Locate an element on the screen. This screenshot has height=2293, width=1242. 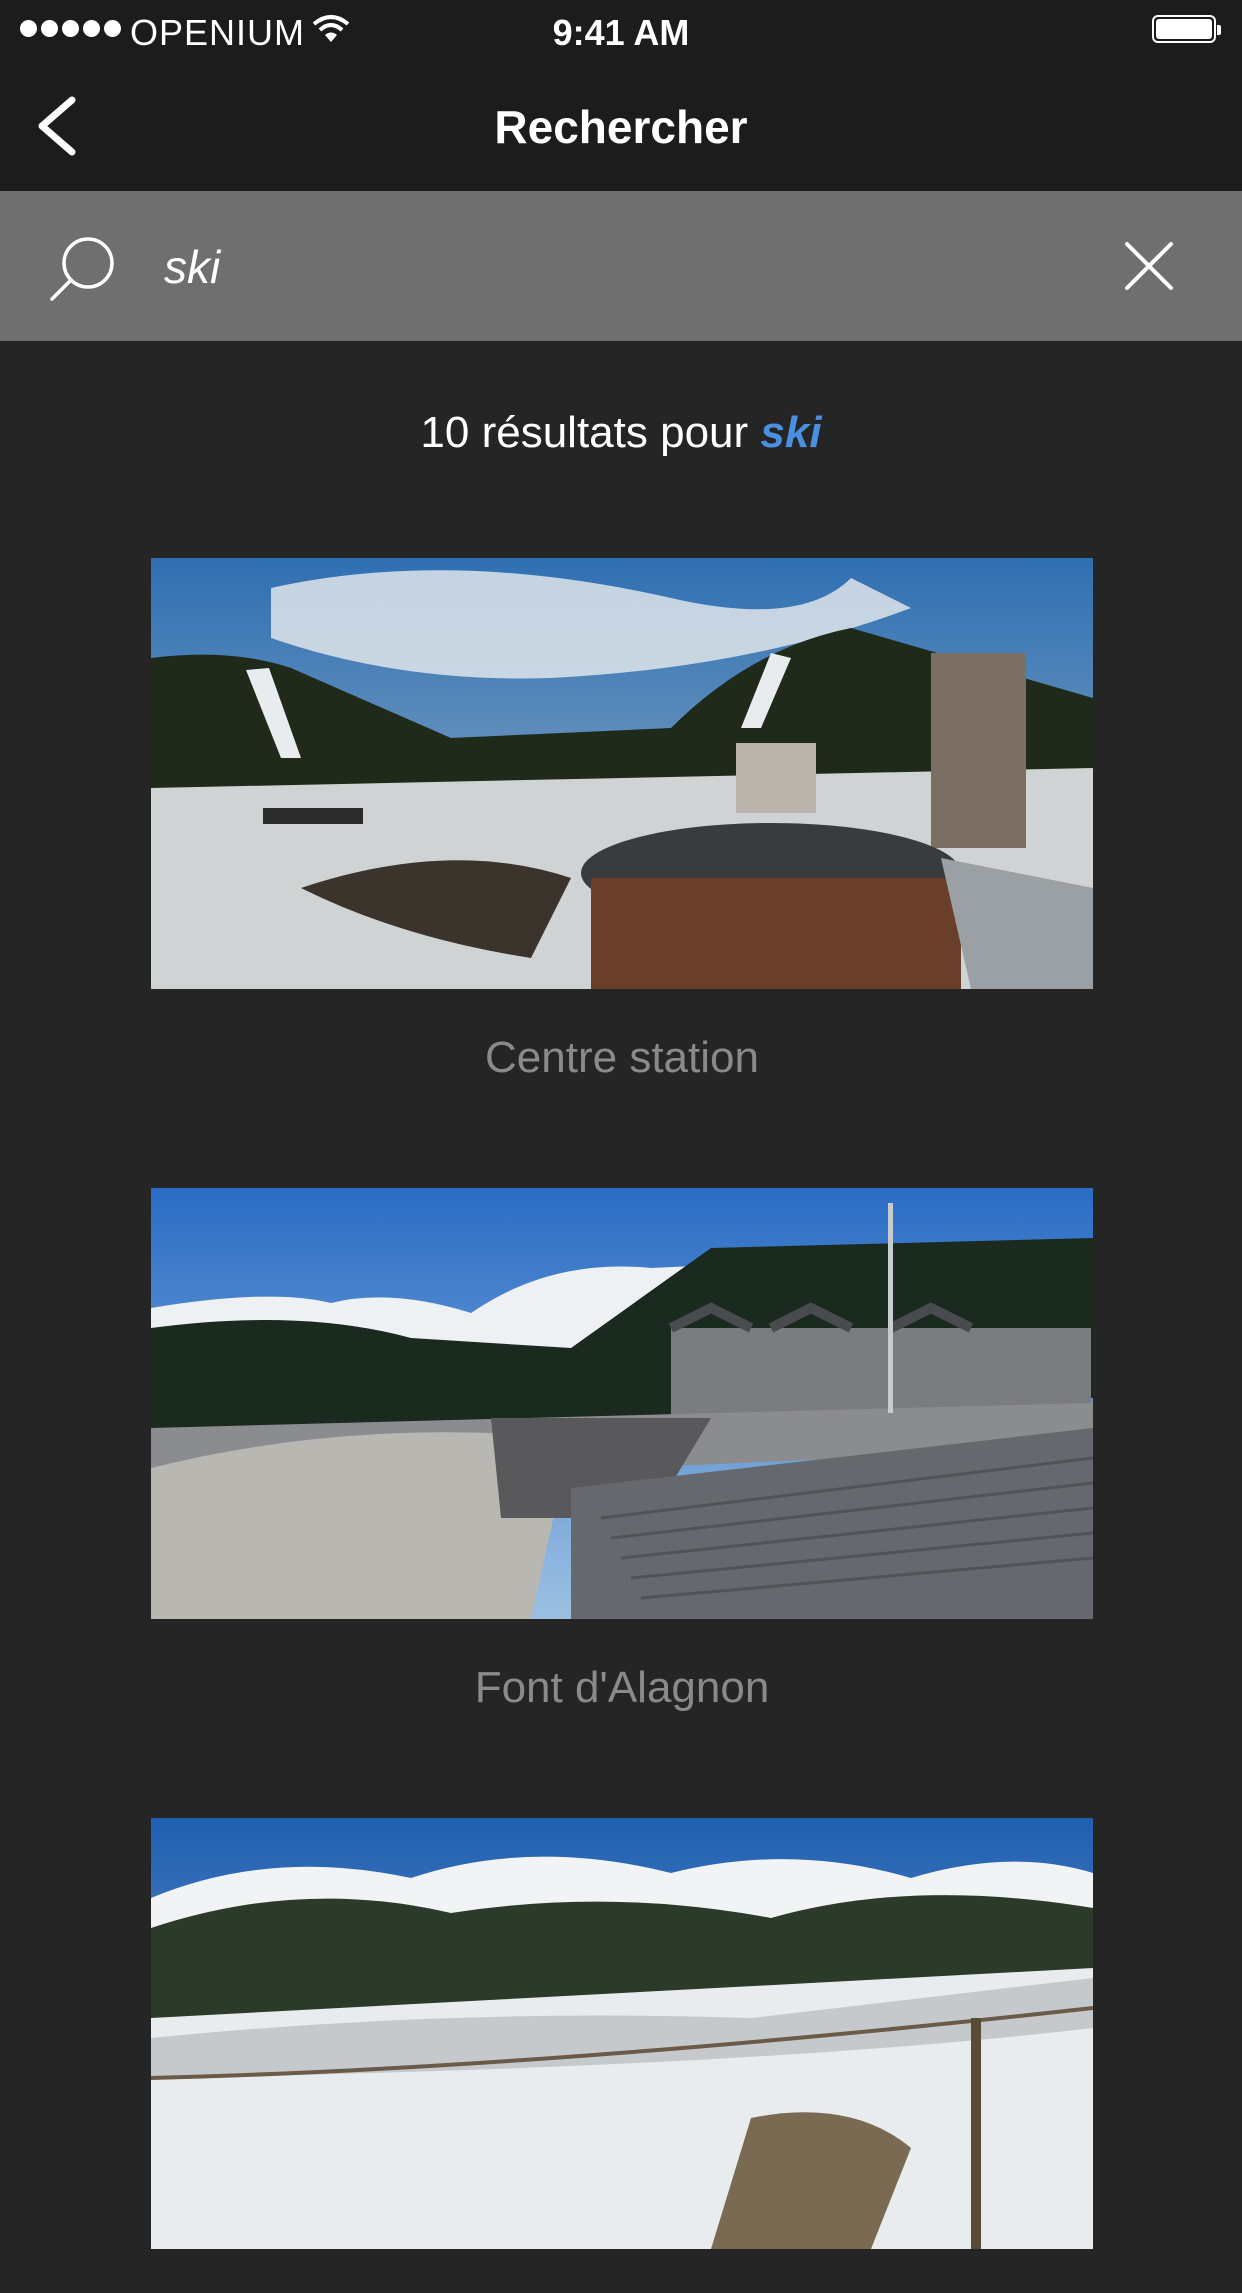
results-count-text: 10 résultats pour is located at coordinates (590, 432).